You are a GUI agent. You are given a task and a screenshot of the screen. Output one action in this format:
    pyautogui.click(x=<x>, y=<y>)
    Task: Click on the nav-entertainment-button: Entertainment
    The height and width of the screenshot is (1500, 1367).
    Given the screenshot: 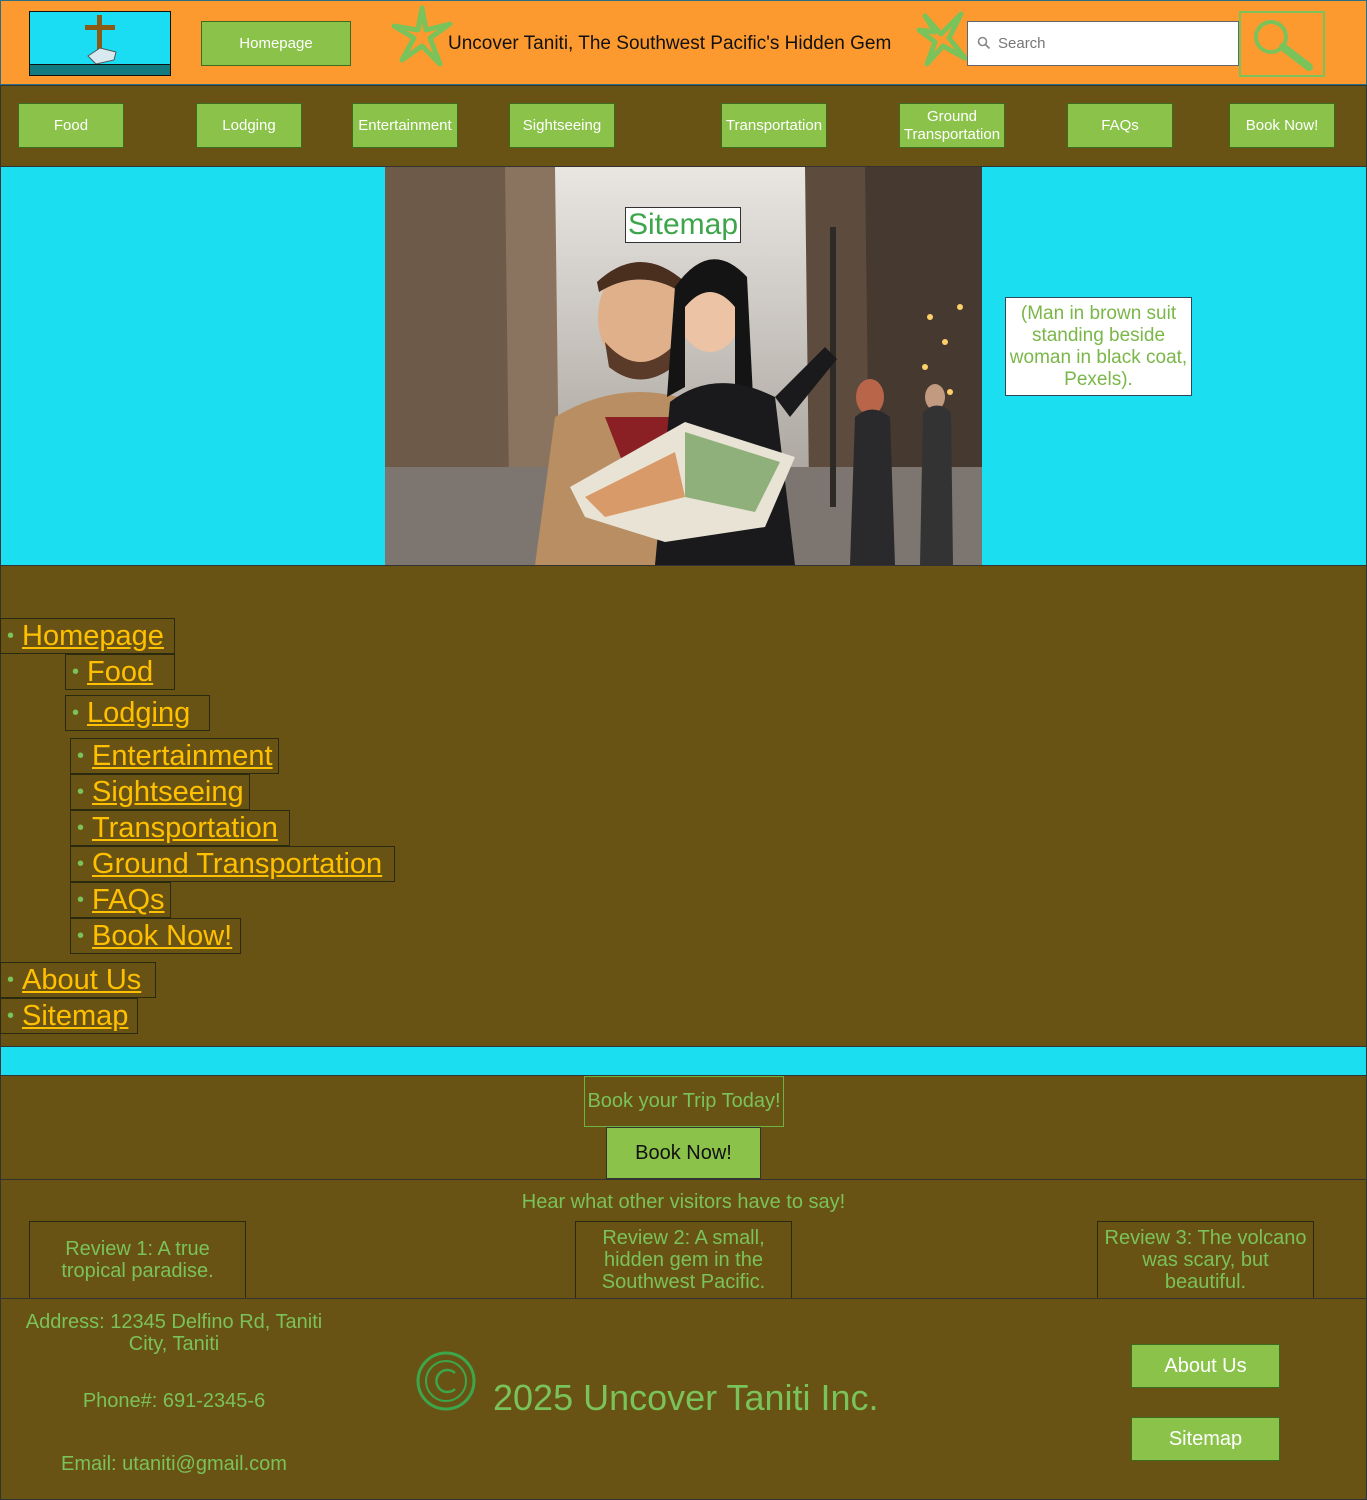 What is the action you would take?
    pyautogui.click(x=405, y=125)
    